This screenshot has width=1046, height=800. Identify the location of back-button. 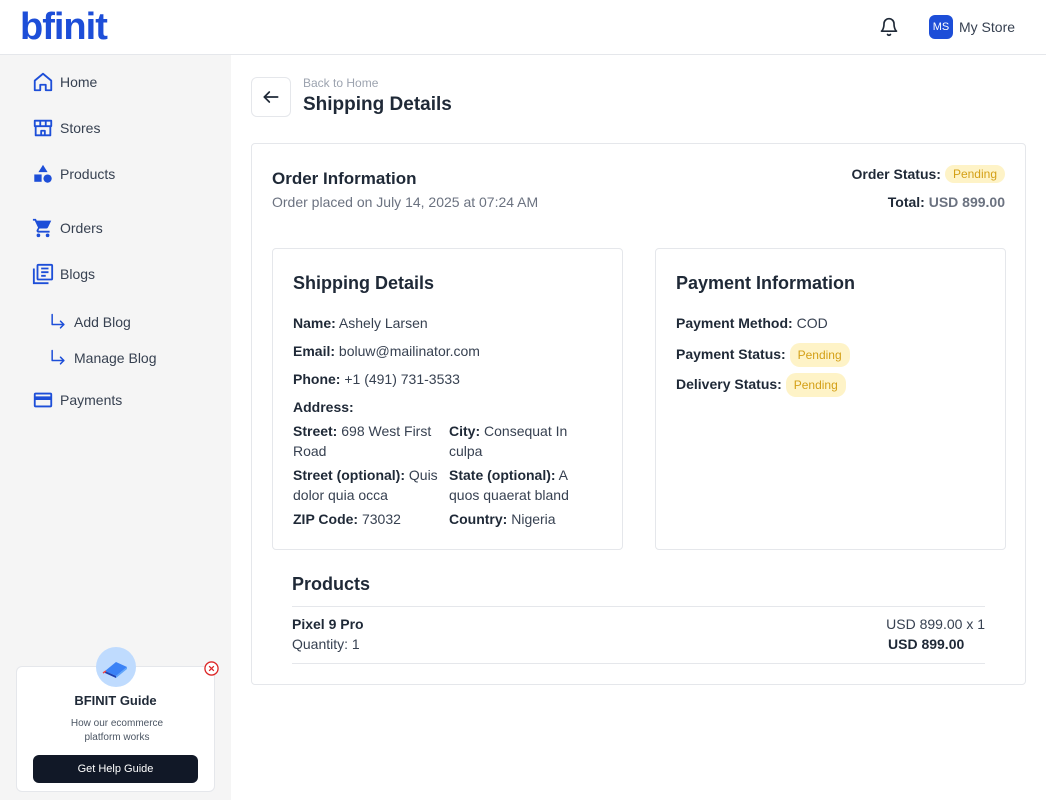
(271, 97).